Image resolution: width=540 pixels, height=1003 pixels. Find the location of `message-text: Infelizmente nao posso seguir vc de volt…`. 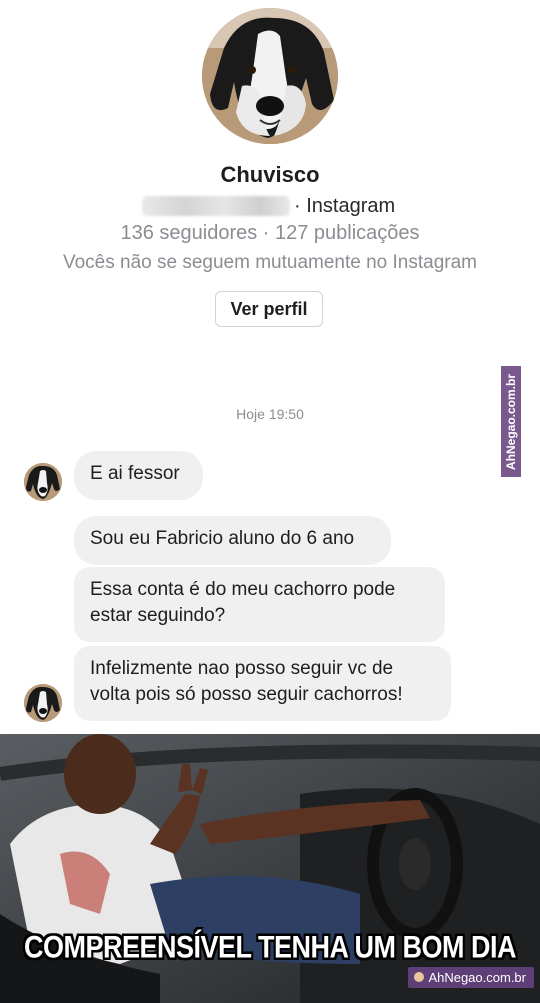

message-text: Infelizmente nao posso seguir vc de volt… is located at coordinates (246, 681).